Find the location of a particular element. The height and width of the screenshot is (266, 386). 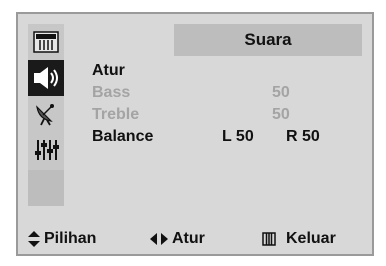

footer-move-label: Pilihan is located at coordinates (70, 238).